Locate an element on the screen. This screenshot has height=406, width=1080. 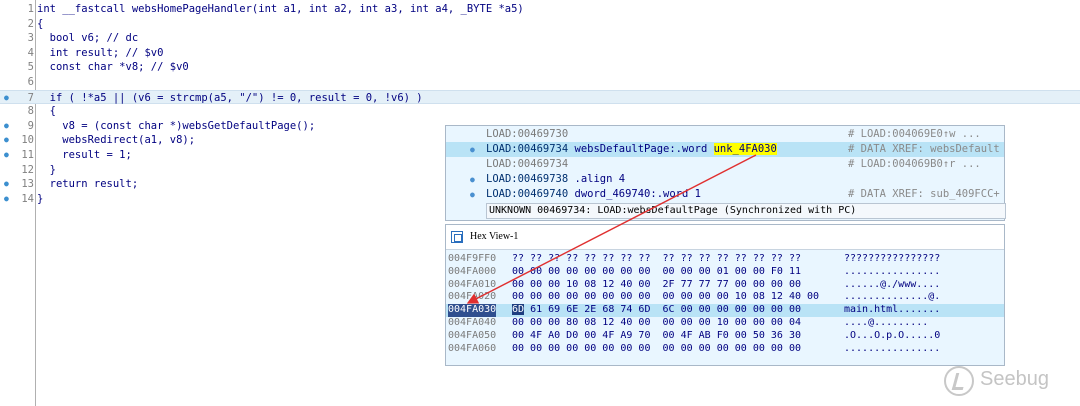
disasm-address-text: LOAD:00469730 is located at coordinates (527, 134).